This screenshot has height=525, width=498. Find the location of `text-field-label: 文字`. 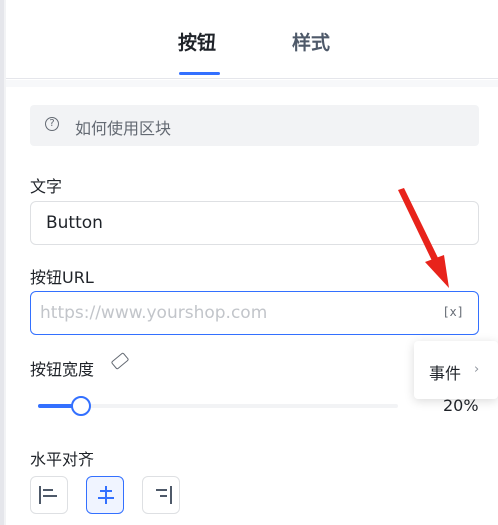

text-field-label: 文字 is located at coordinates (46, 186).